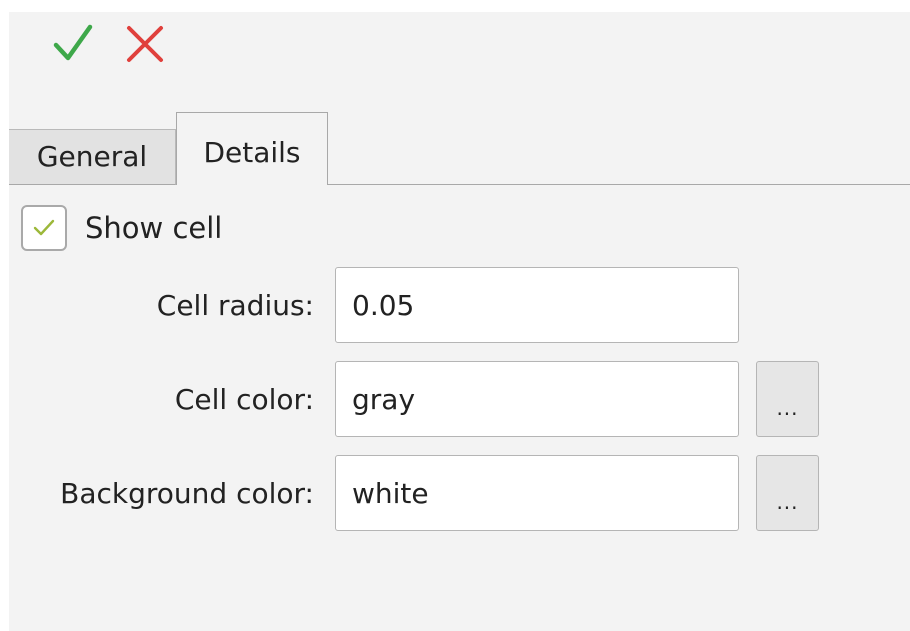  I want to click on tab-general-label: General, so click(92, 156).